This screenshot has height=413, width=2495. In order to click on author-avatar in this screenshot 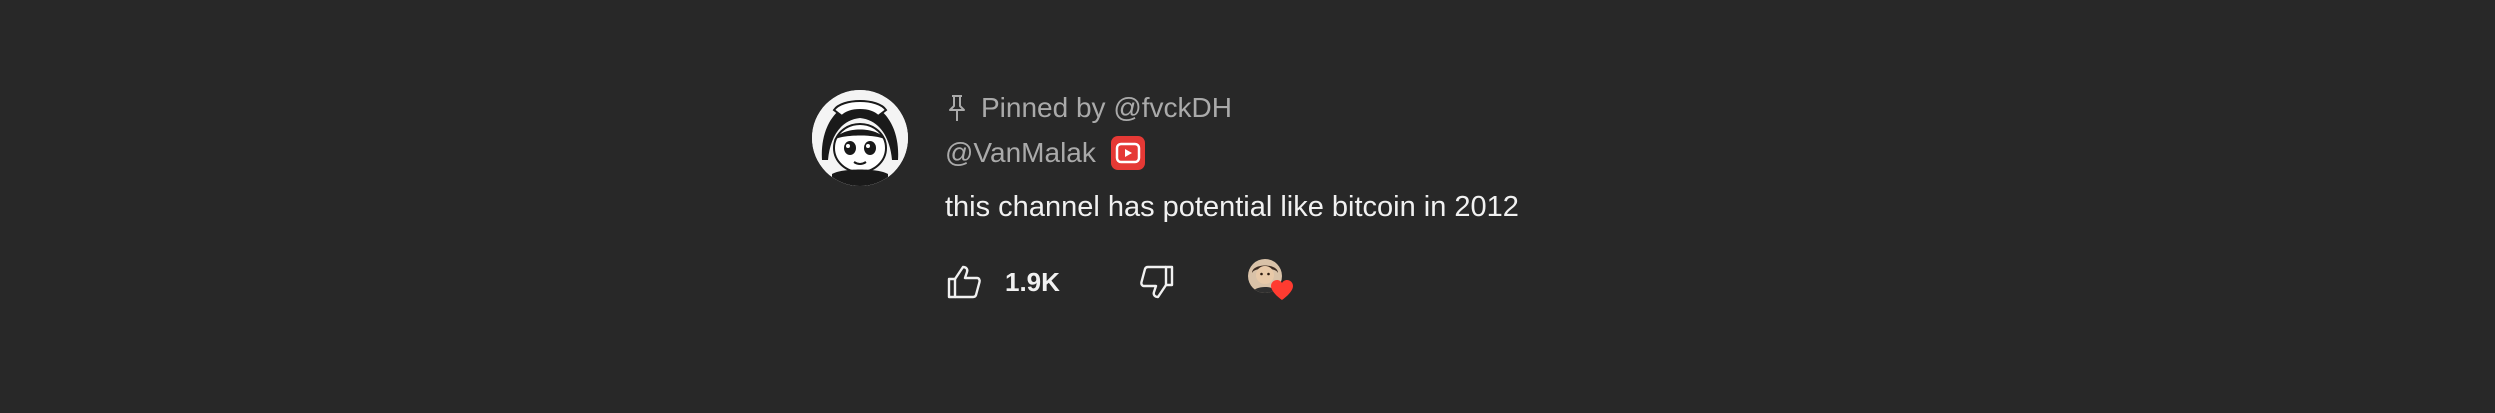, I will do `click(860, 138)`.